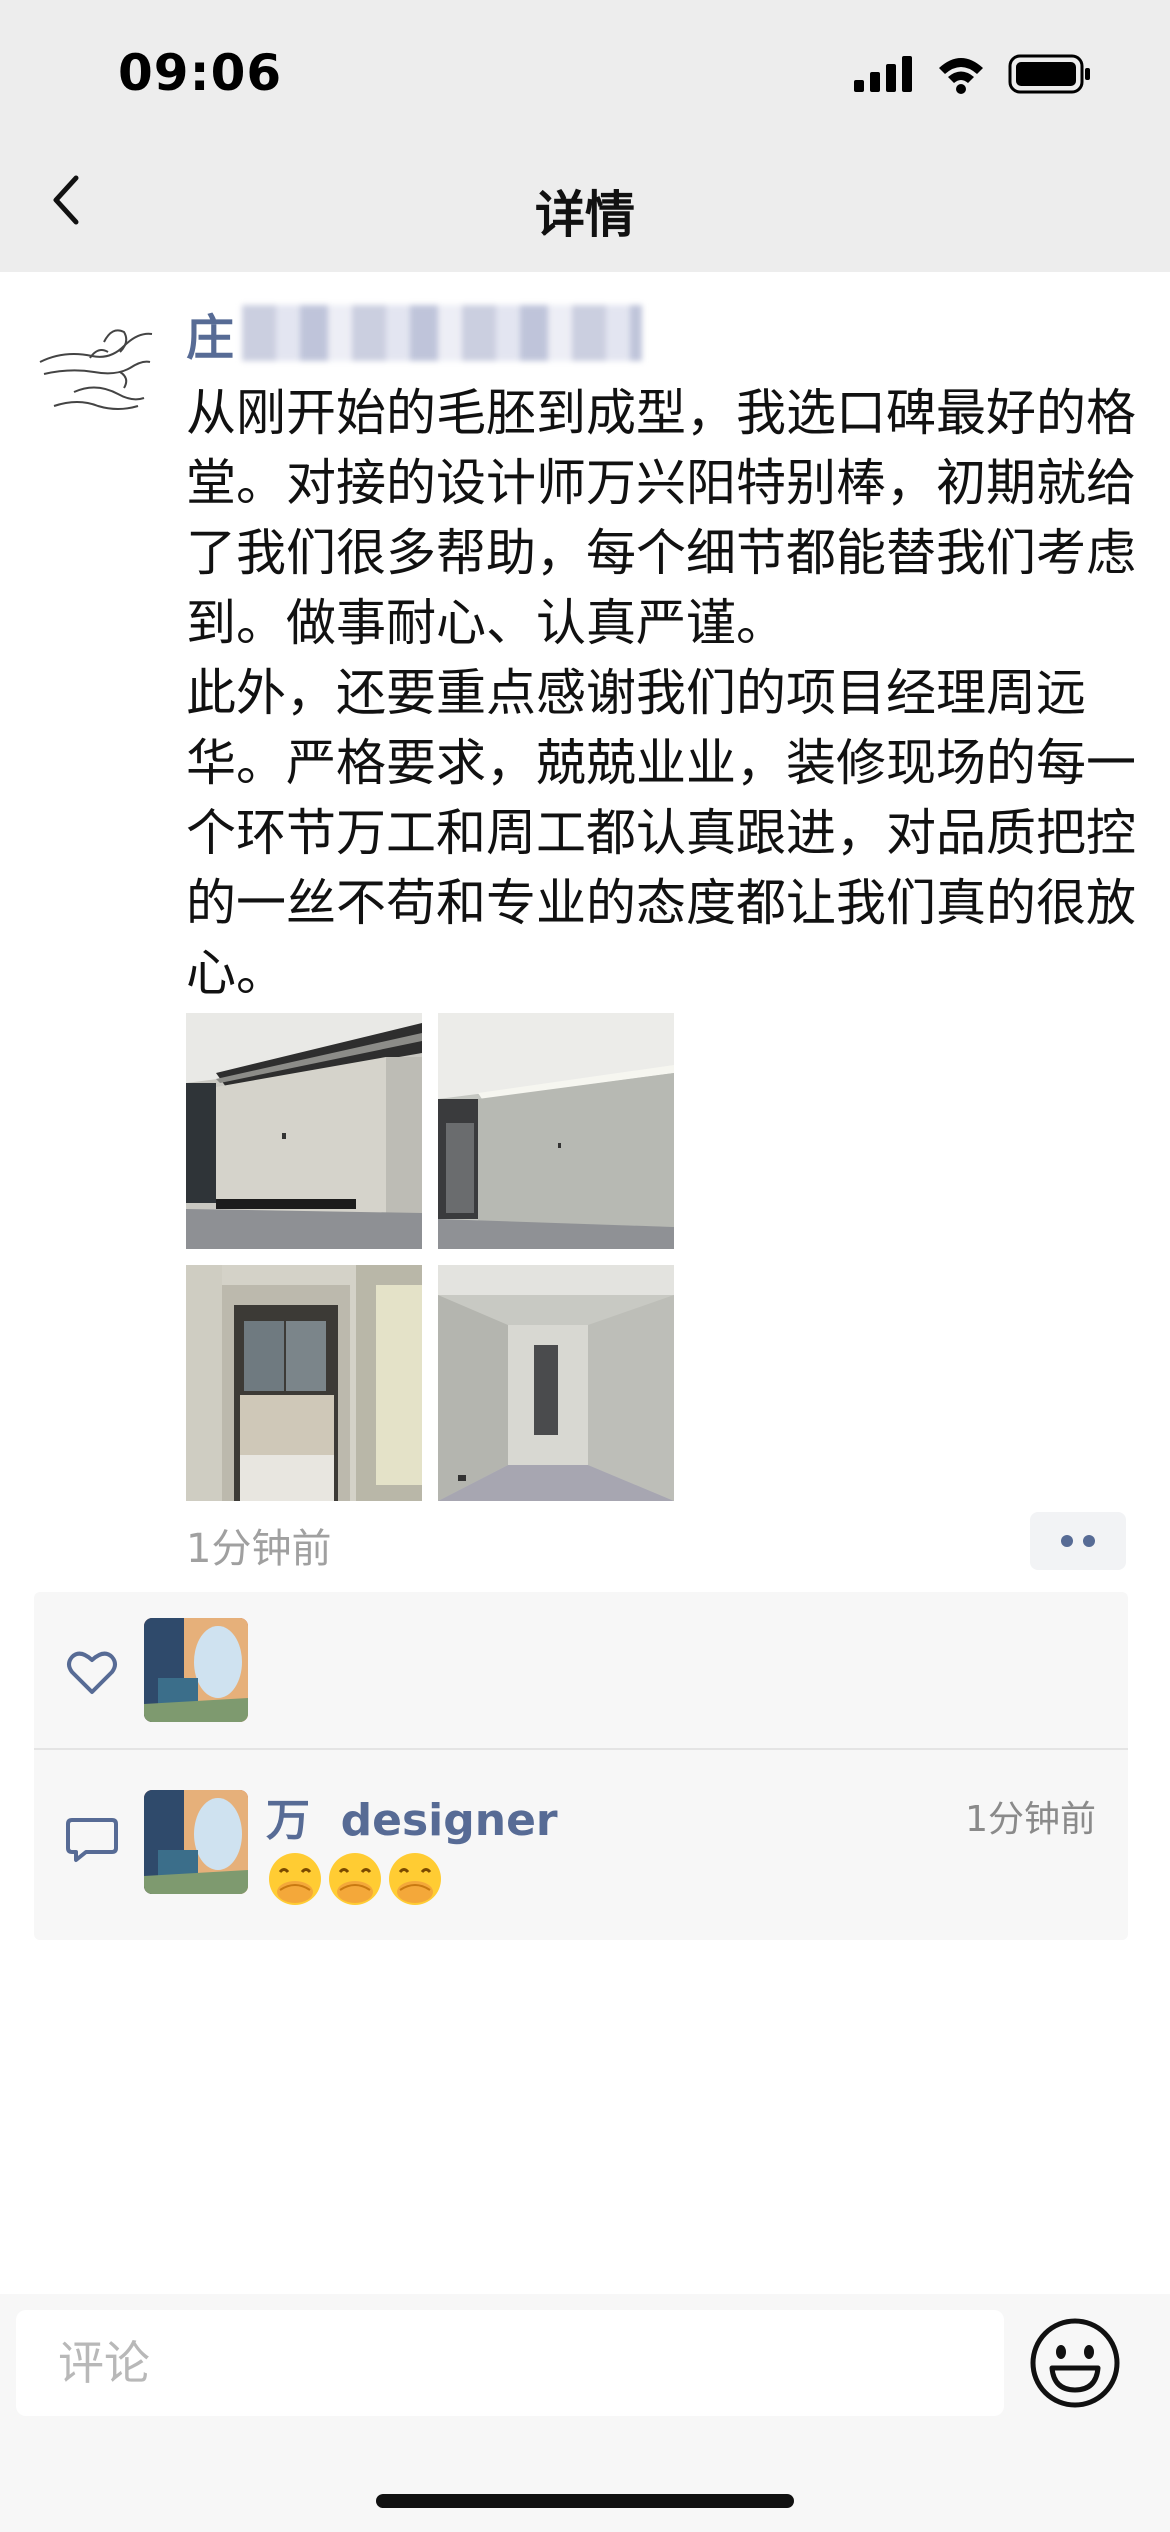 The image size is (1170, 2532). What do you see at coordinates (1078, 1541) in the screenshot?
I see `more-actions-button` at bounding box center [1078, 1541].